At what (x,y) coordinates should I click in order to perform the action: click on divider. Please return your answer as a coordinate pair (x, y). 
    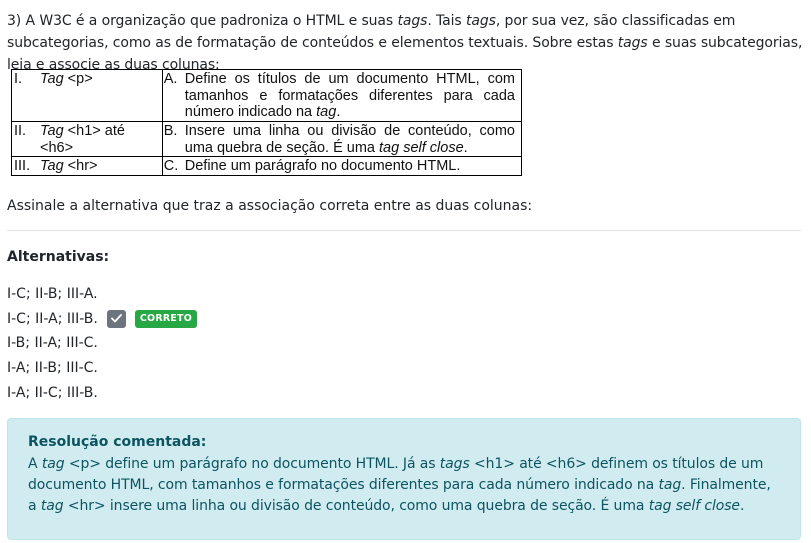
    Looking at the image, I should click on (404, 230).